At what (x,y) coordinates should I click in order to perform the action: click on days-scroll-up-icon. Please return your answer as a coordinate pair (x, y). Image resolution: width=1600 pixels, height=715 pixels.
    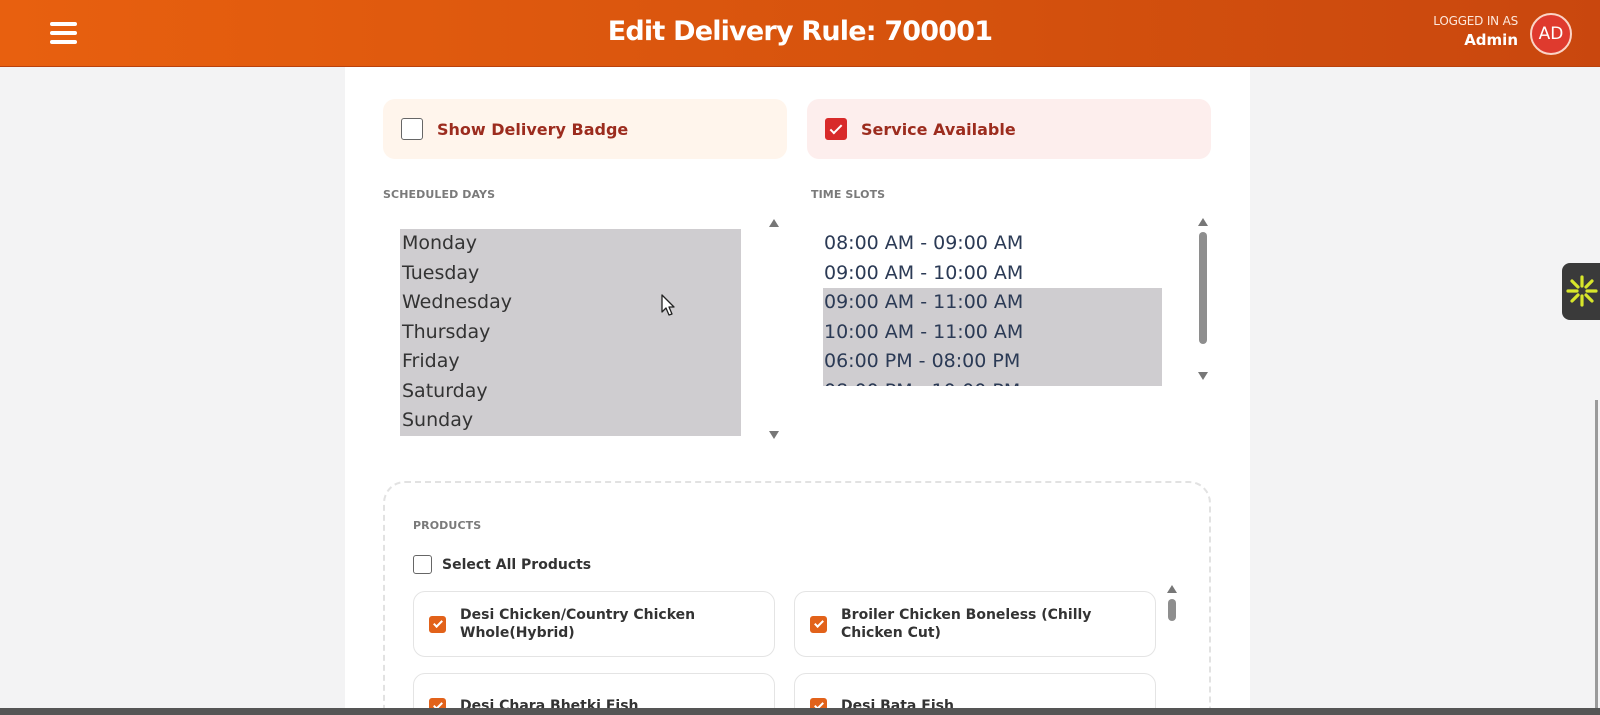
    Looking at the image, I should click on (774, 223).